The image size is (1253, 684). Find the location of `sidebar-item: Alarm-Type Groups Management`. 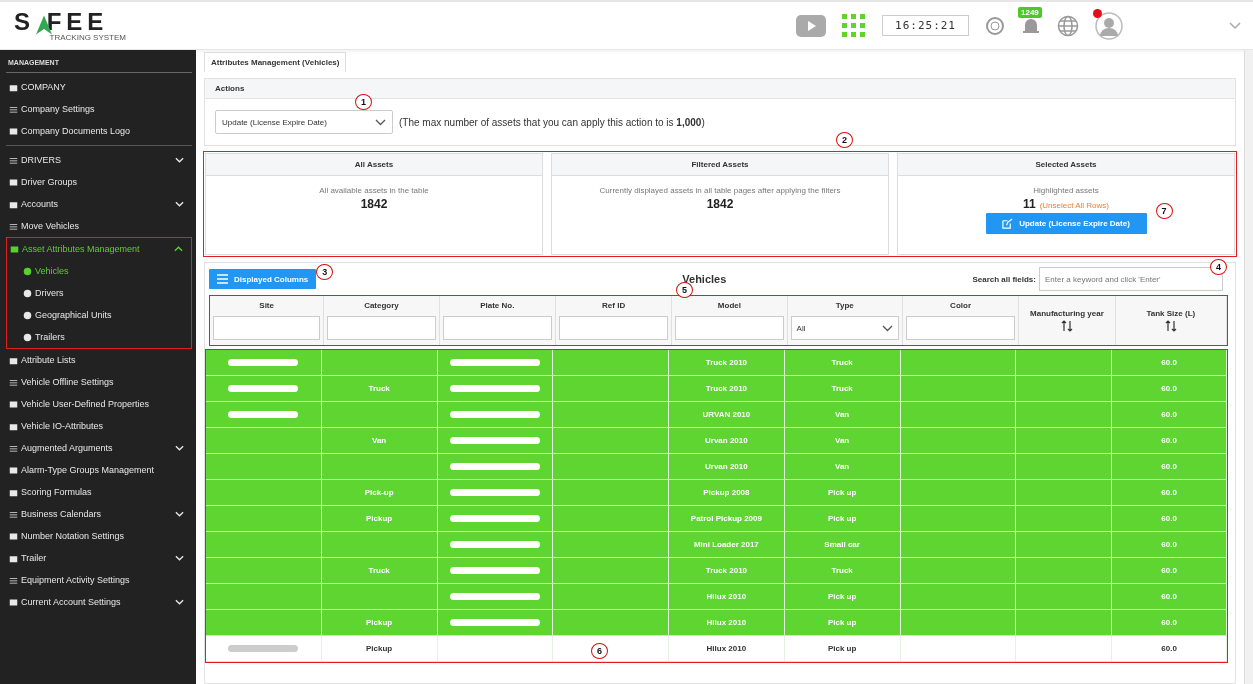

sidebar-item: Alarm-Type Groups Management is located at coordinates (99, 470).